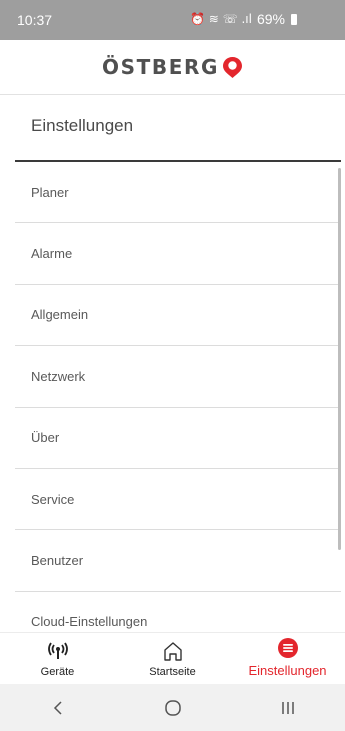 The image size is (345, 731). I want to click on nav-startseite: Startseite, so click(172, 658).